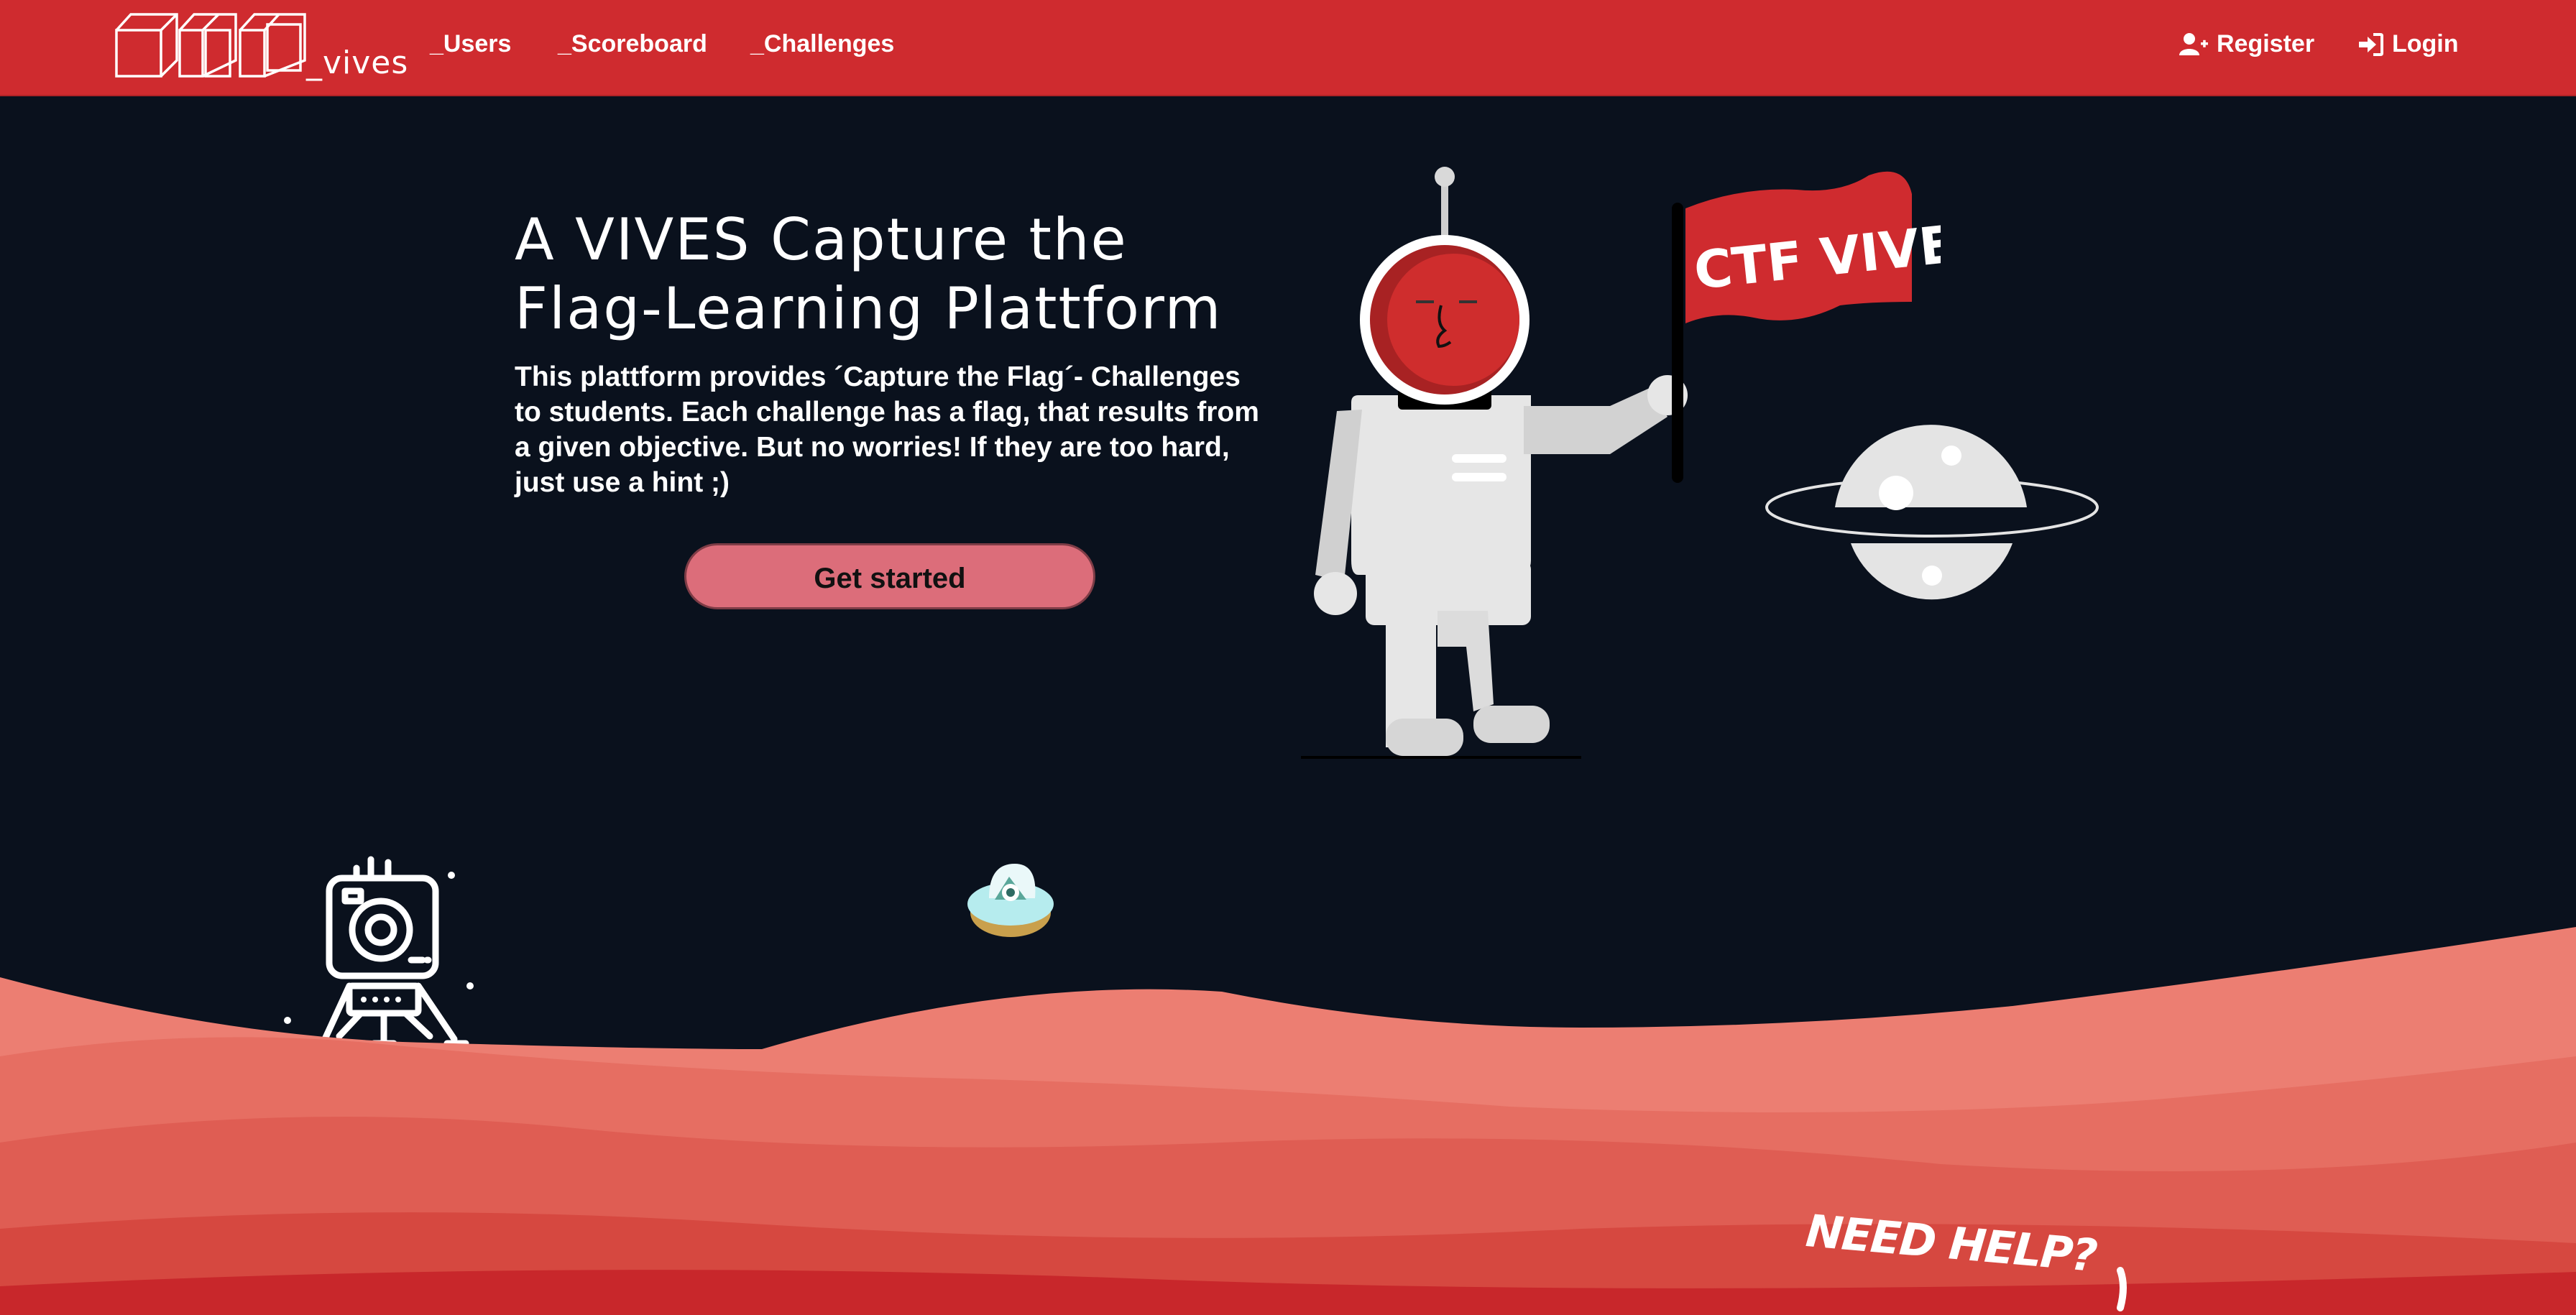 This screenshot has width=2576, height=1315. What do you see at coordinates (2193, 43) in the screenshot?
I see `user-plus-icon` at bounding box center [2193, 43].